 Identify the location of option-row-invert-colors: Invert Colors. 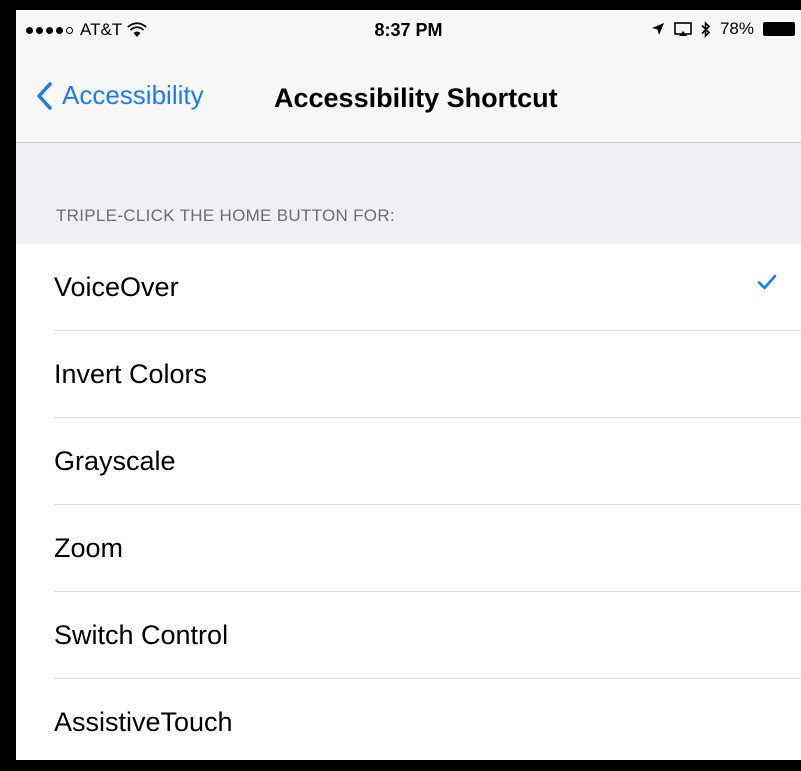
(408, 374).